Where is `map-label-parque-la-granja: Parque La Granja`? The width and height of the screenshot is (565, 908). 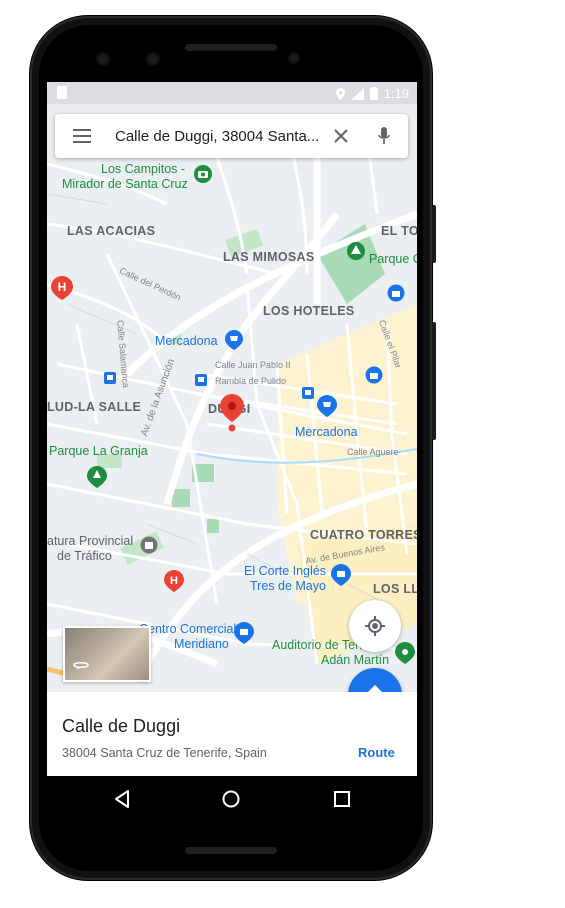
map-label-parque-la-granja: Parque La Granja is located at coordinates (98, 451).